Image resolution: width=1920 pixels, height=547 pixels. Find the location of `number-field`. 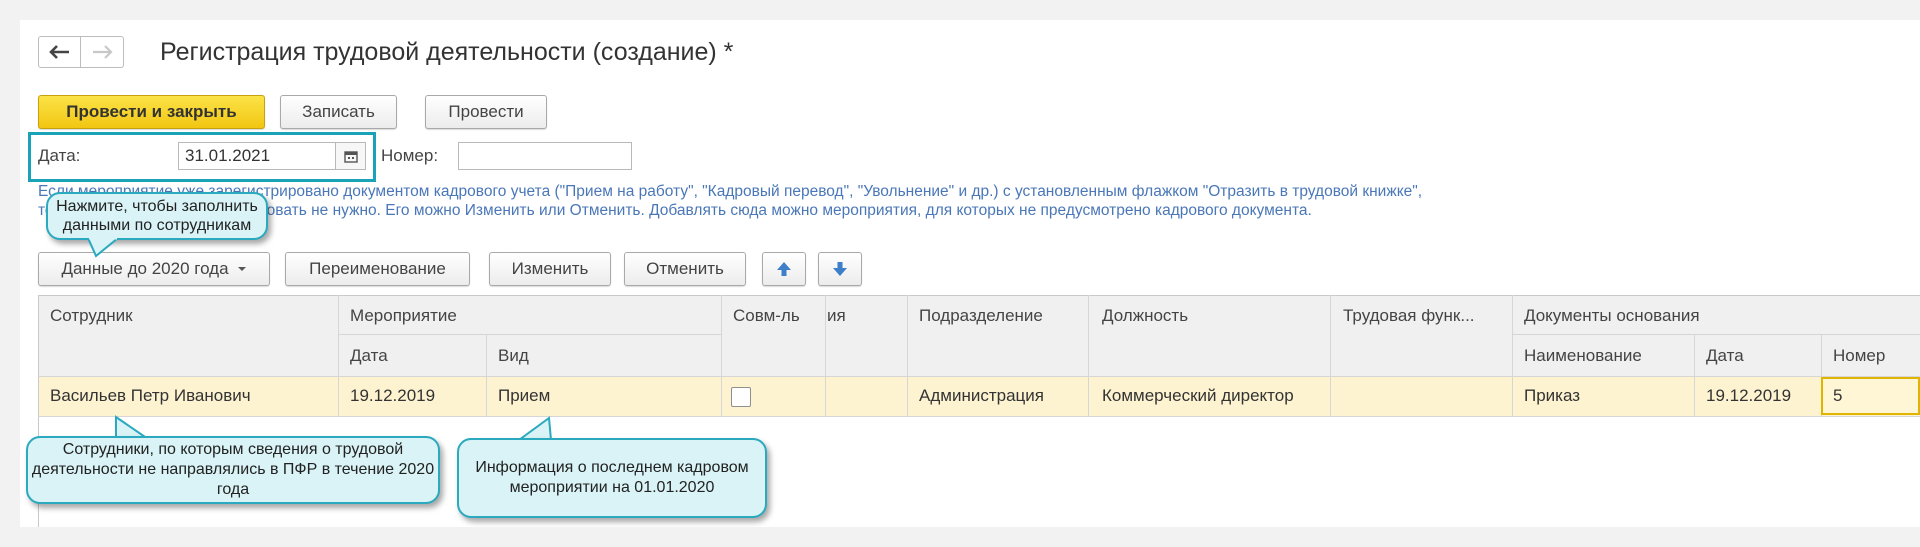

number-field is located at coordinates (545, 156).